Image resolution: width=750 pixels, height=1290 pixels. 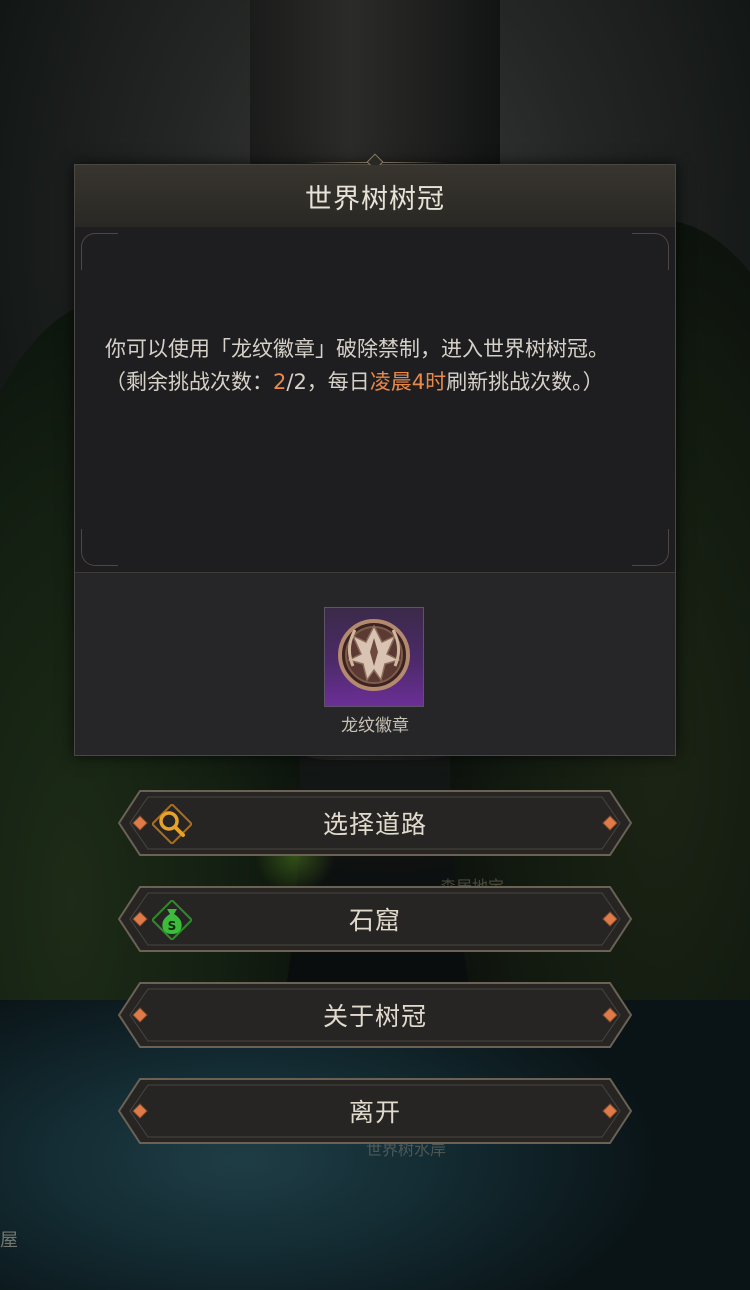 What do you see at coordinates (375, 726) in the screenshot?
I see `item-name: 龙纹徽章` at bounding box center [375, 726].